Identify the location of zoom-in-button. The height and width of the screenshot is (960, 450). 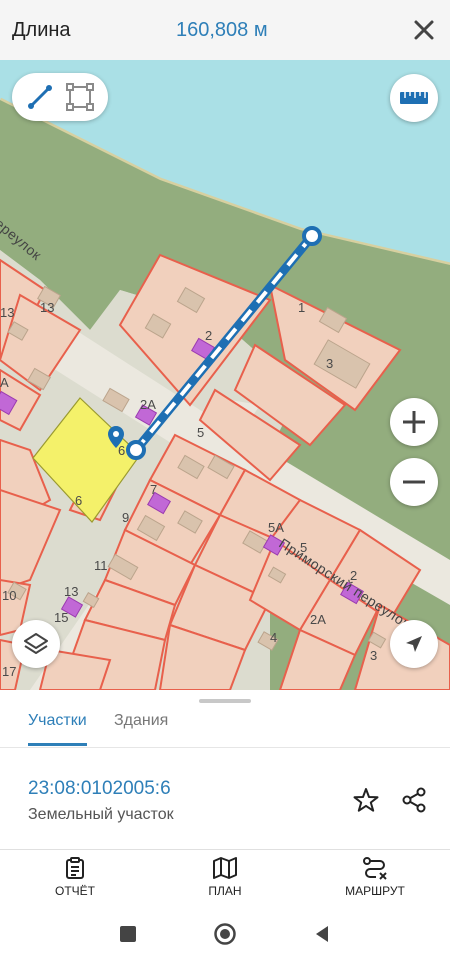
(414, 422).